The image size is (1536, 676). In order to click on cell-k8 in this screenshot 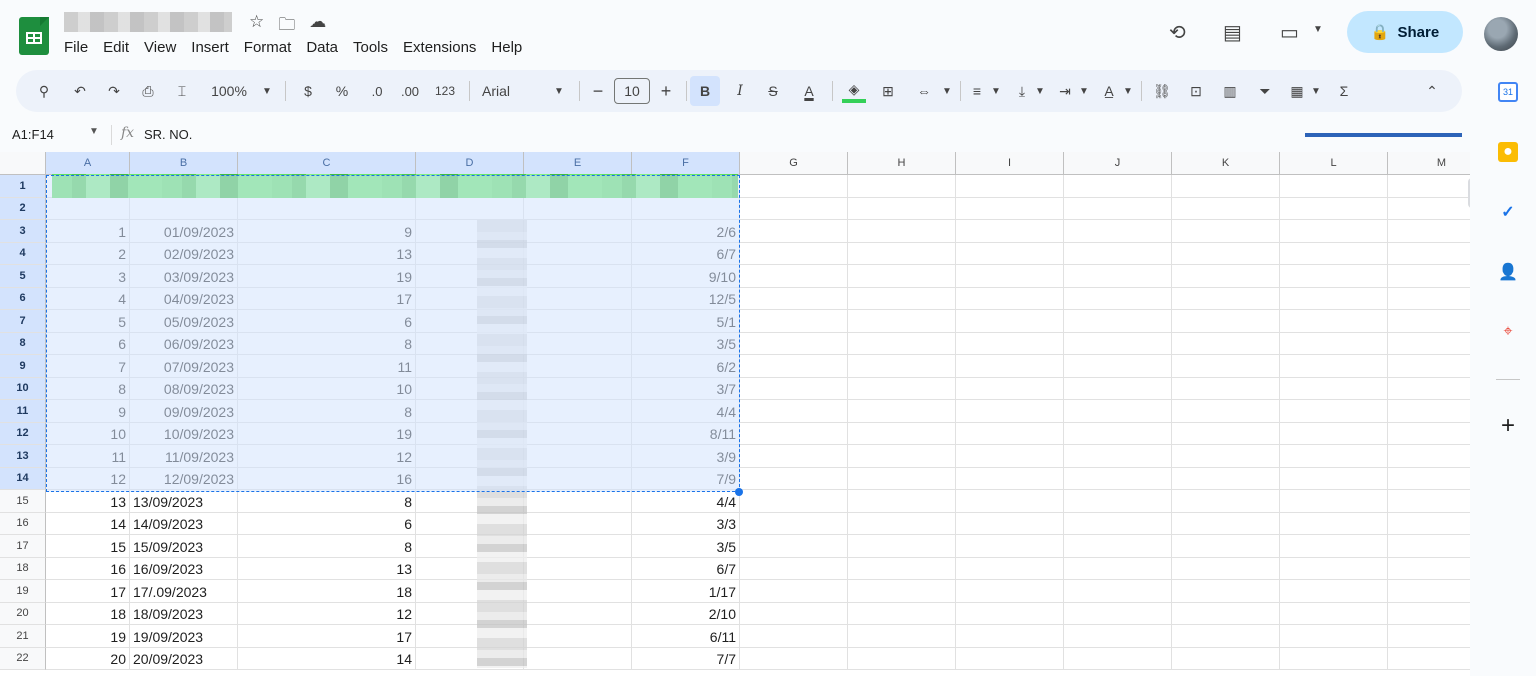, I will do `click(1226, 343)`.